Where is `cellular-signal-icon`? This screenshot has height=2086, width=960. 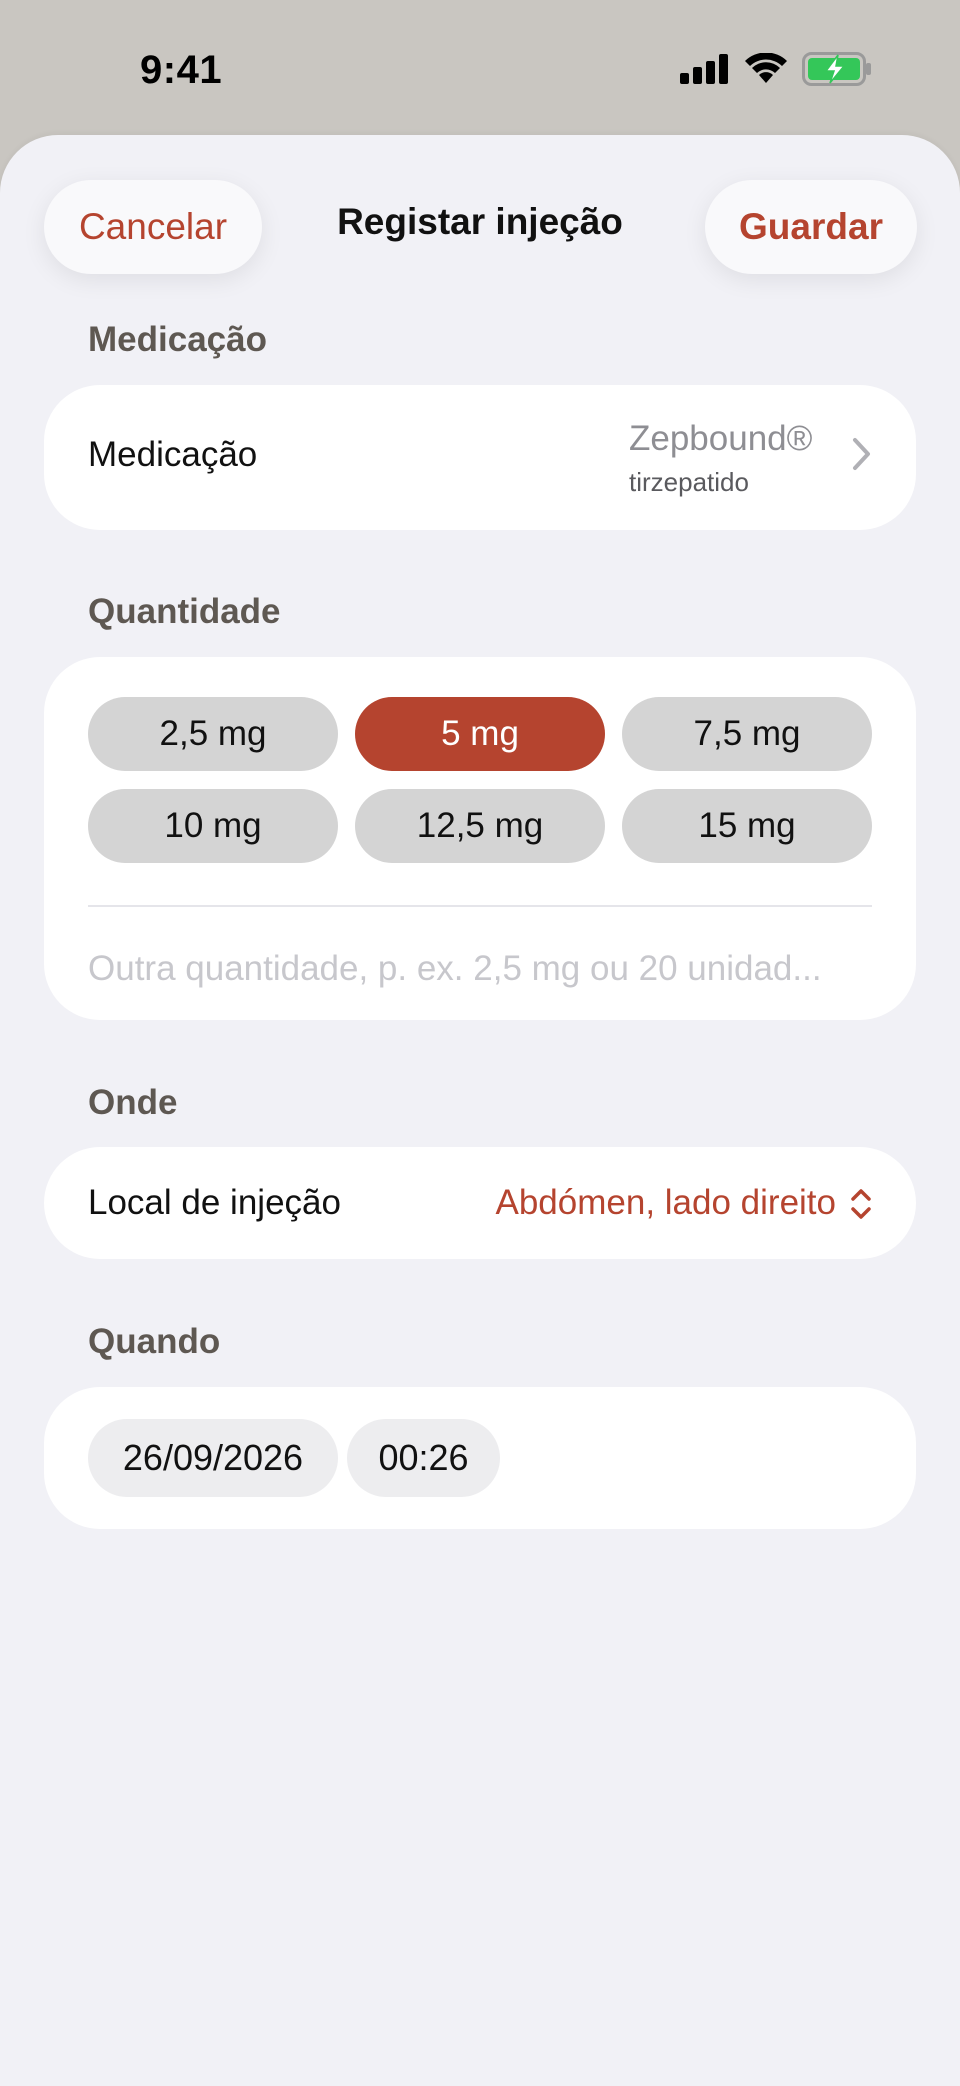
cellular-signal-icon is located at coordinates (704, 69).